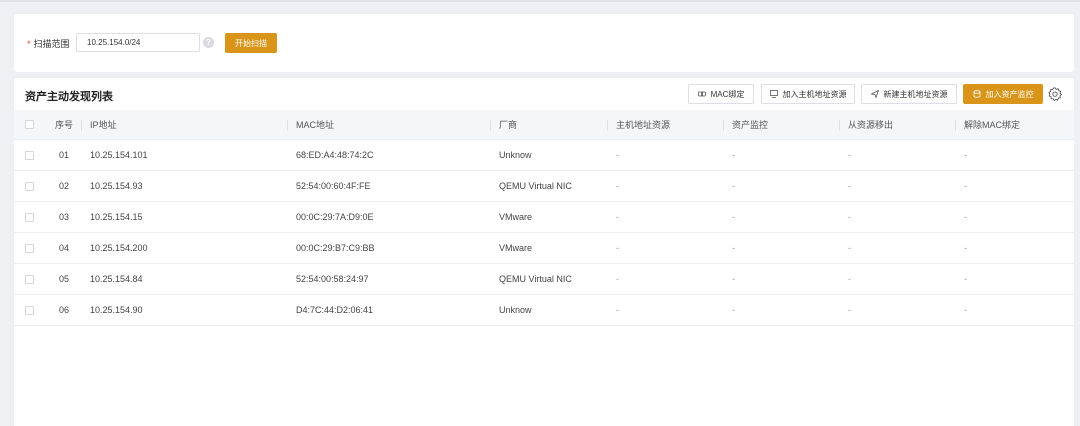 The height and width of the screenshot is (426, 1080). I want to click on row-no: 03, so click(64, 217).